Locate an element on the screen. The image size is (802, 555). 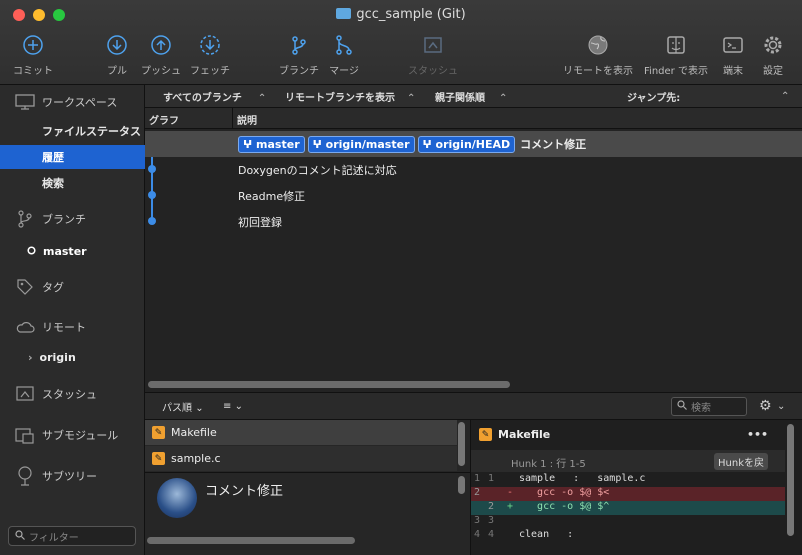
settings-button: 設定 is located at coordinates (773, 55).